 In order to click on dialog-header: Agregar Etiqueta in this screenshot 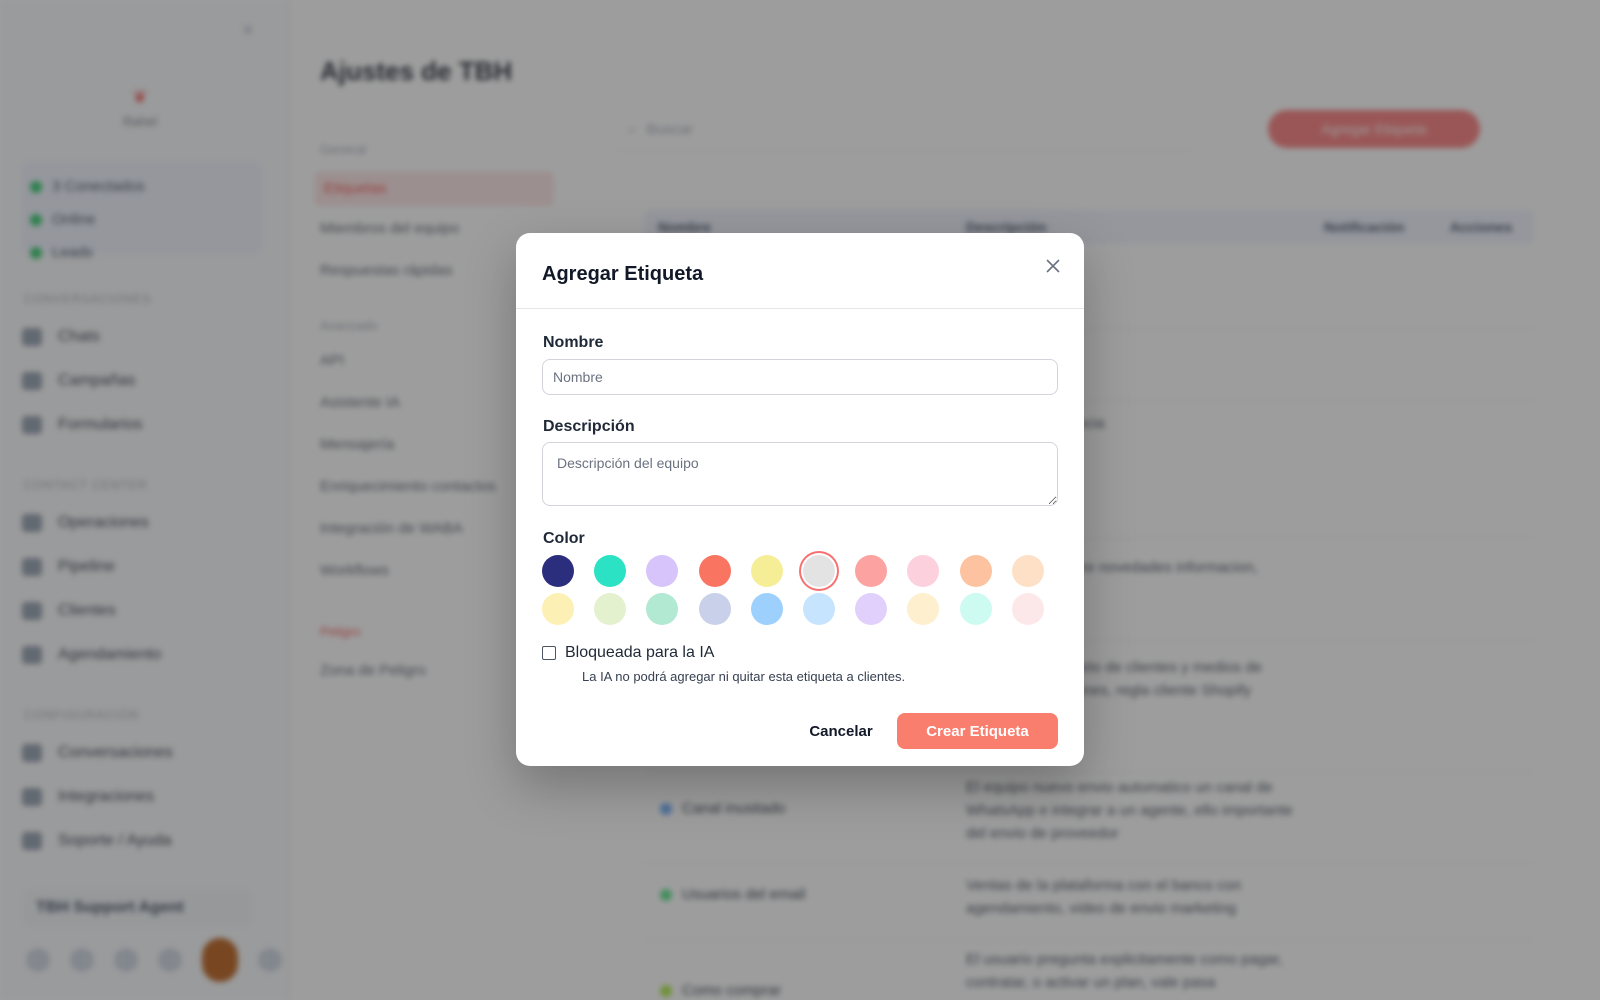, I will do `click(800, 271)`.